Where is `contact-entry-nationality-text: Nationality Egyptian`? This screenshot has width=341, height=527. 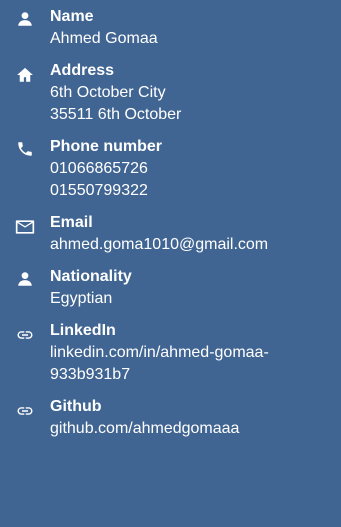
contact-entry-nationality-text: Nationality Egyptian is located at coordinates (195, 288).